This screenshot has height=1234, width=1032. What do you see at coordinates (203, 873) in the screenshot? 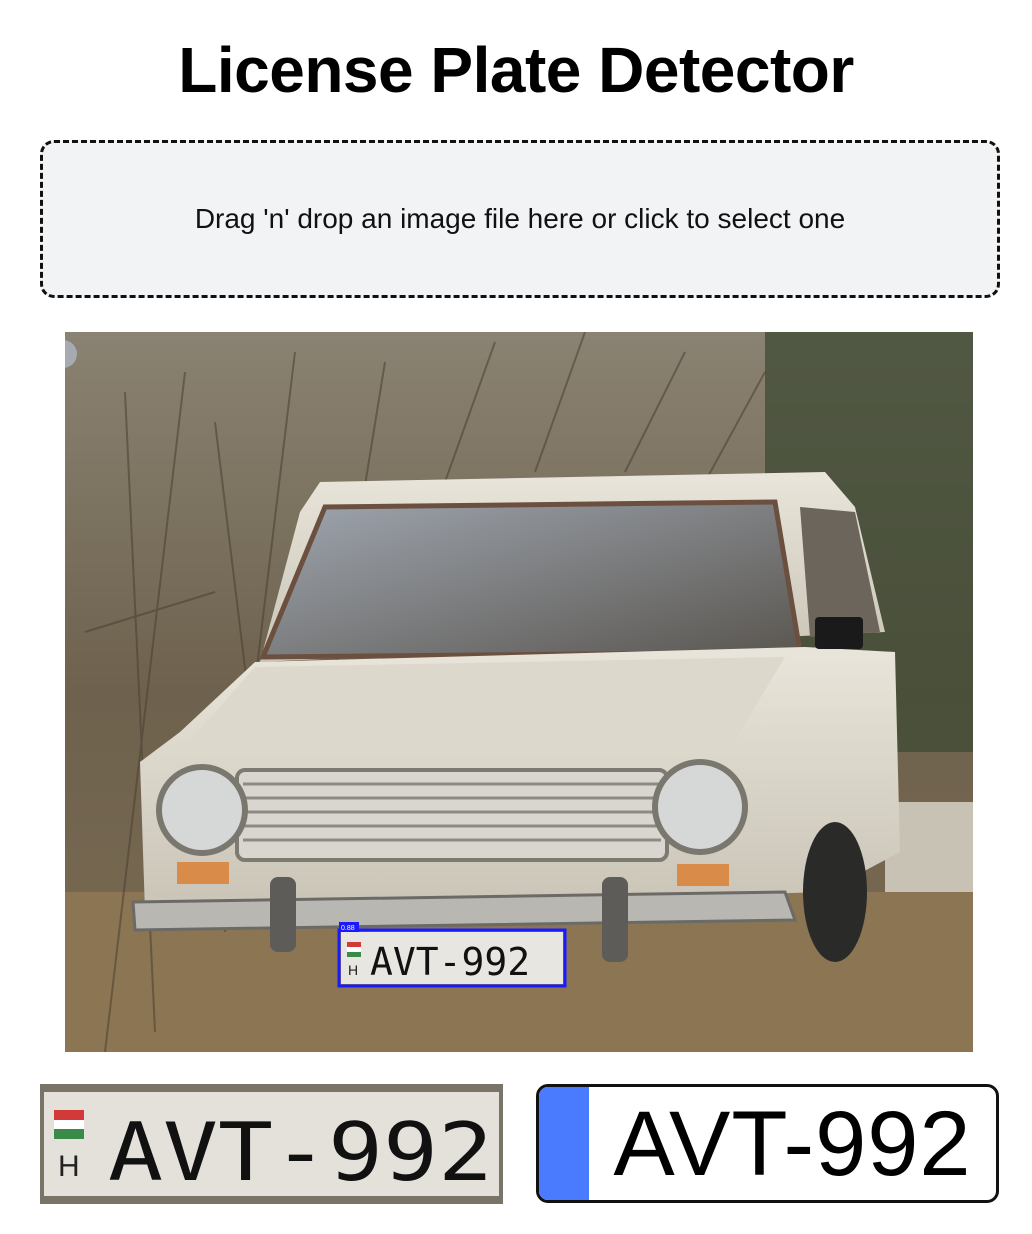
I see `indicator-left` at bounding box center [203, 873].